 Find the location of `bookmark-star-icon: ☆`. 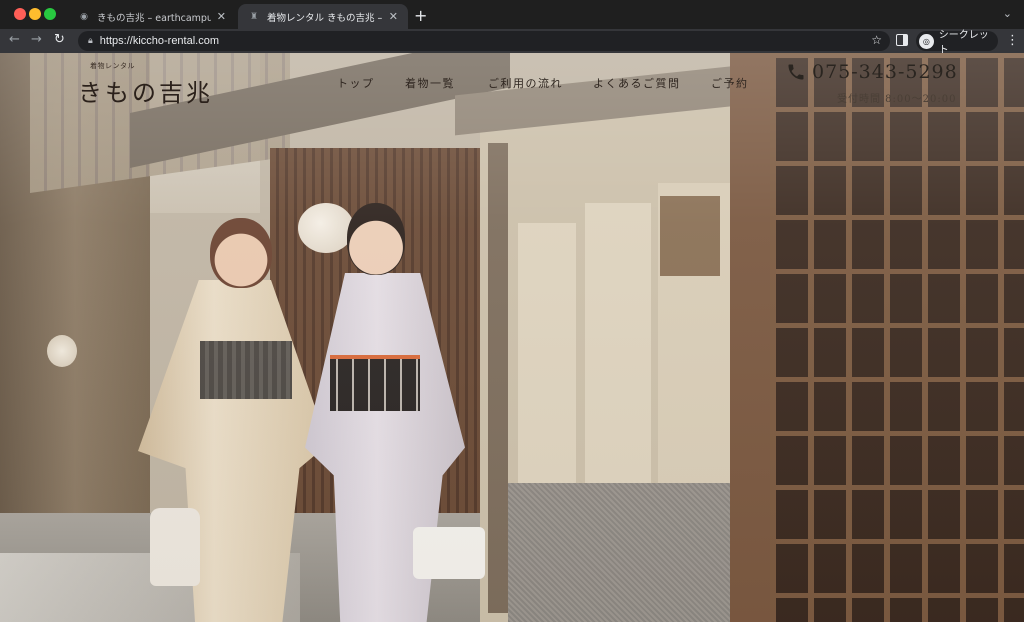

bookmark-star-icon: ☆ is located at coordinates (876, 40).